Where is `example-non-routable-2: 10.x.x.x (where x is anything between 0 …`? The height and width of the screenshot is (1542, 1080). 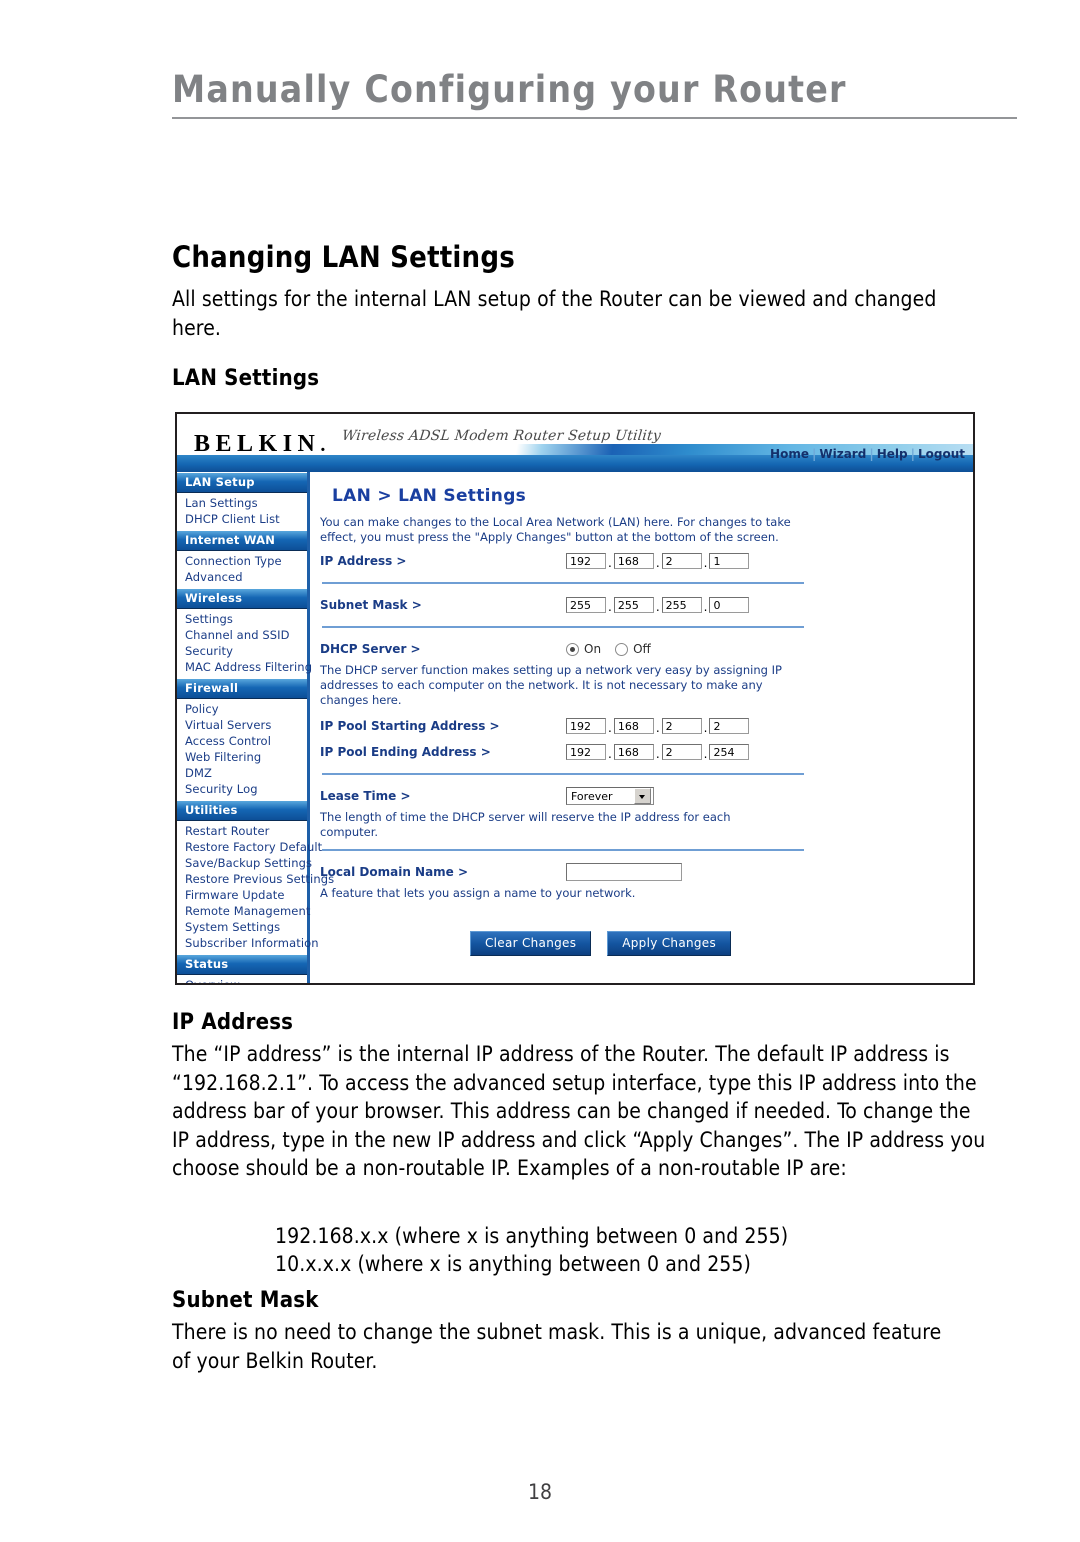
example-non-routable-2: 10.x.x.x (where x is anything between 0 … is located at coordinates (513, 1264).